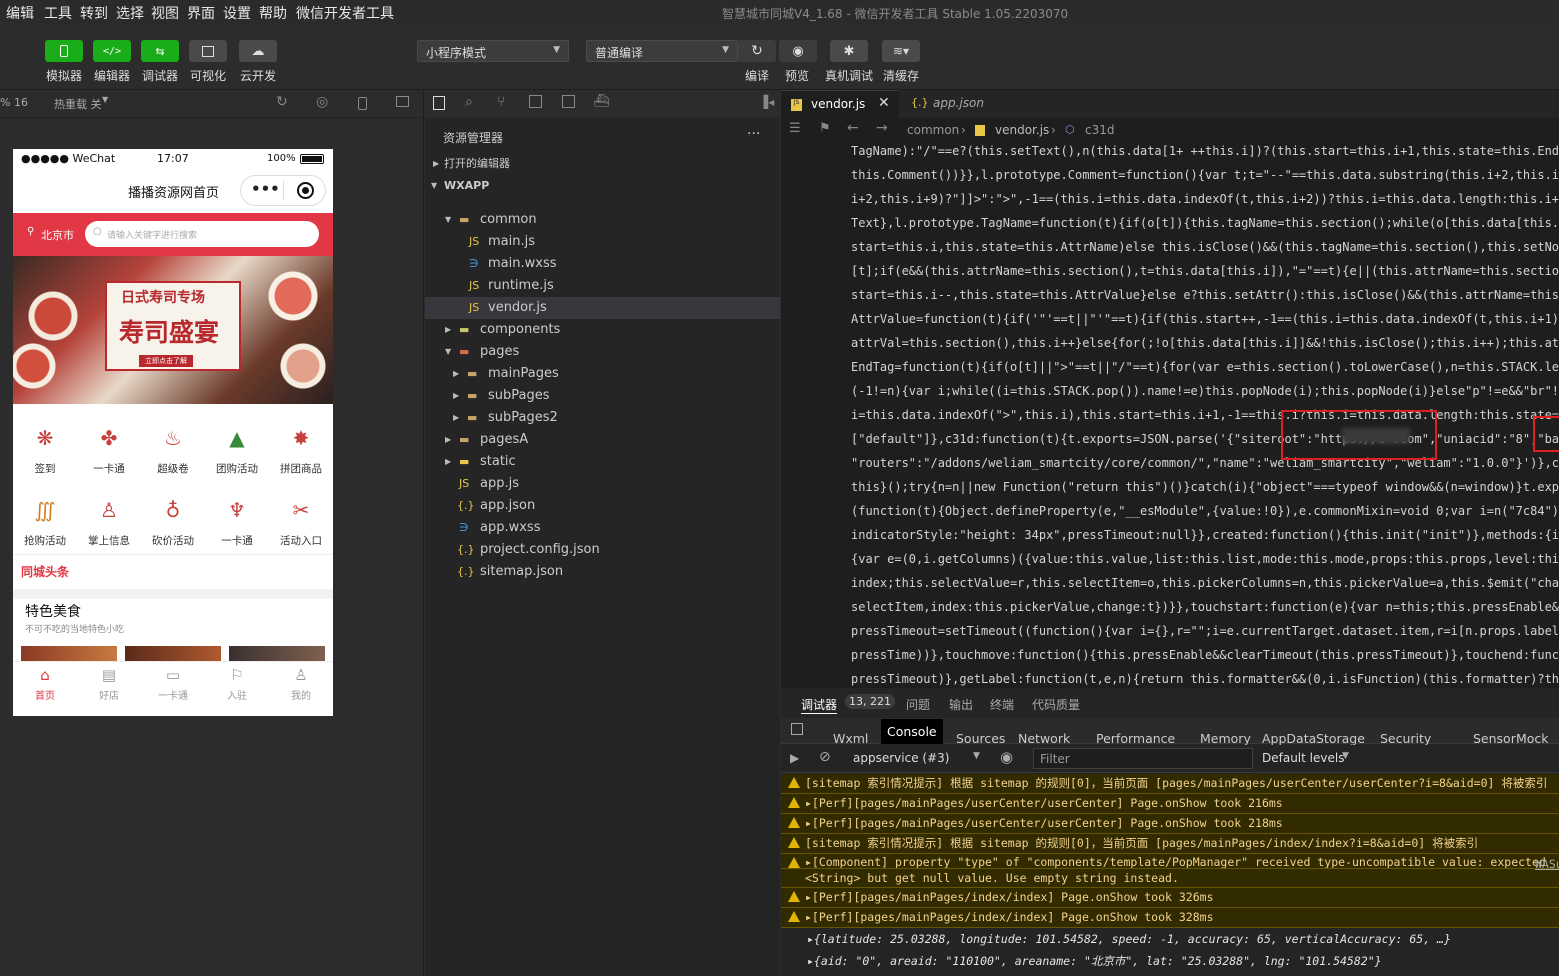 This screenshot has height=976, width=1559. What do you see at coordinates (301, 694) in the screenshot?
I see `tab-label: 我的` at bounding box center [301, 694].